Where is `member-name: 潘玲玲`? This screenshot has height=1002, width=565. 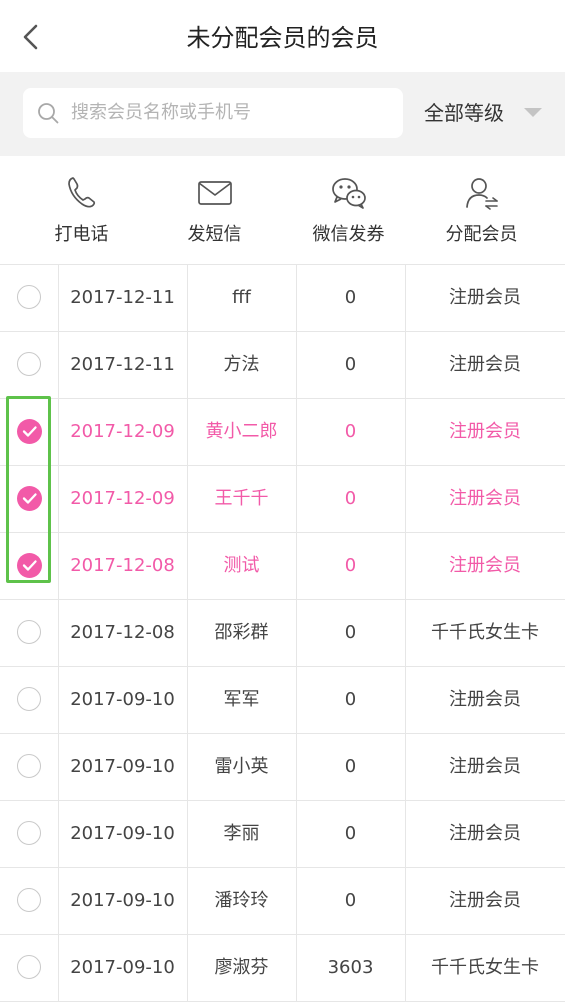
member-name: 潘玲玲 is located at coordinates (242, 900).